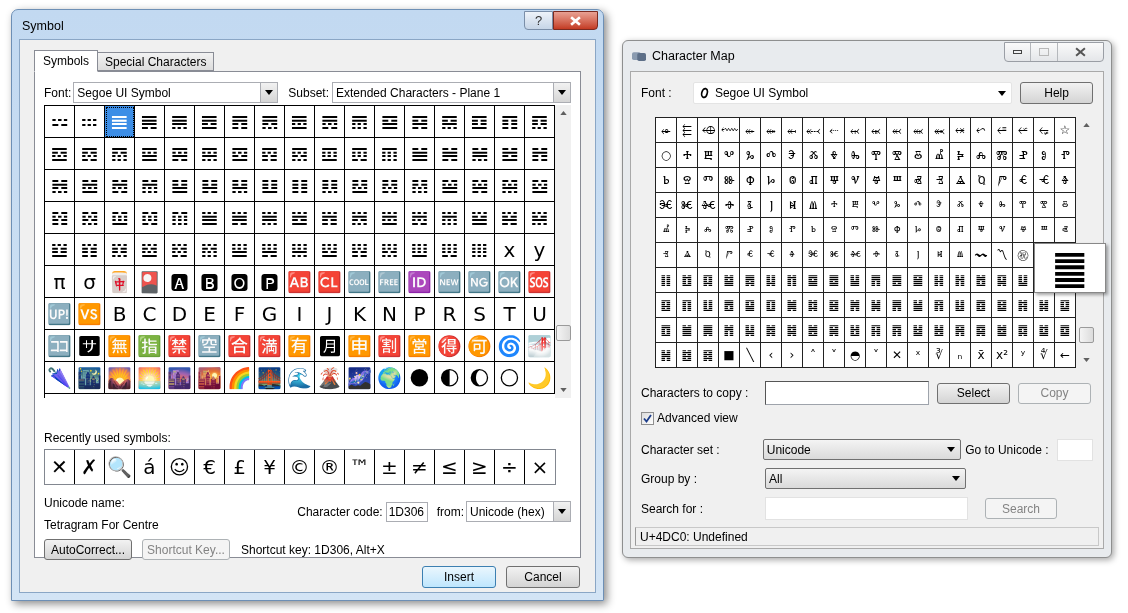 This screenshot has height=613, width=1128. Describe the element at coordinates (510, 154) in the screenshot. I see `symbol-cell: 𝌤` at that location.